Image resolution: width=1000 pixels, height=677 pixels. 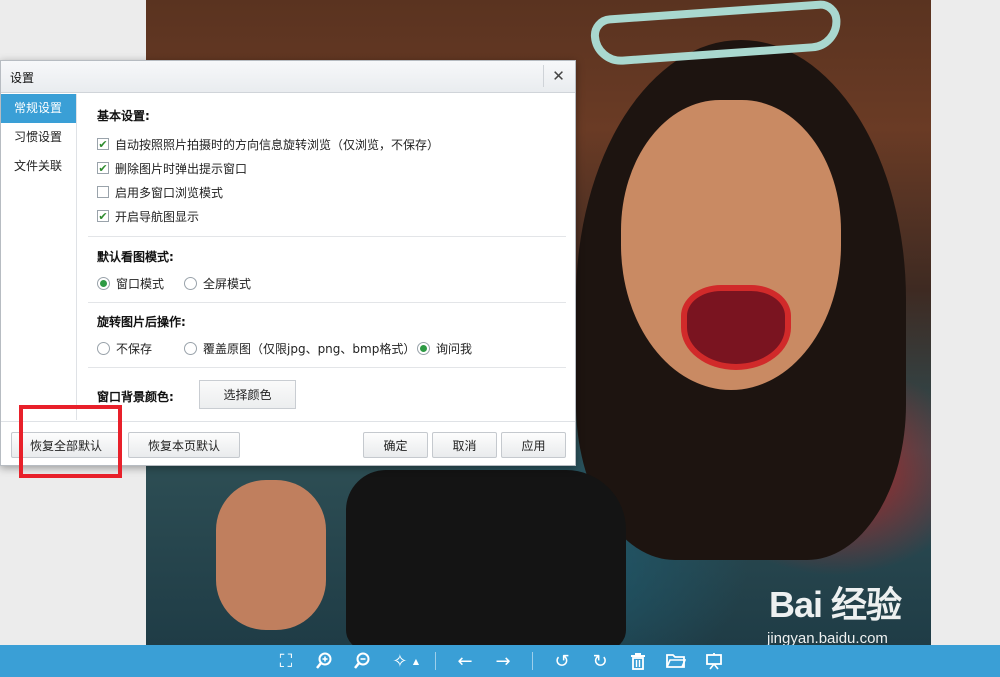 I want to click on photo-kettle, so click(x=486, y=557).